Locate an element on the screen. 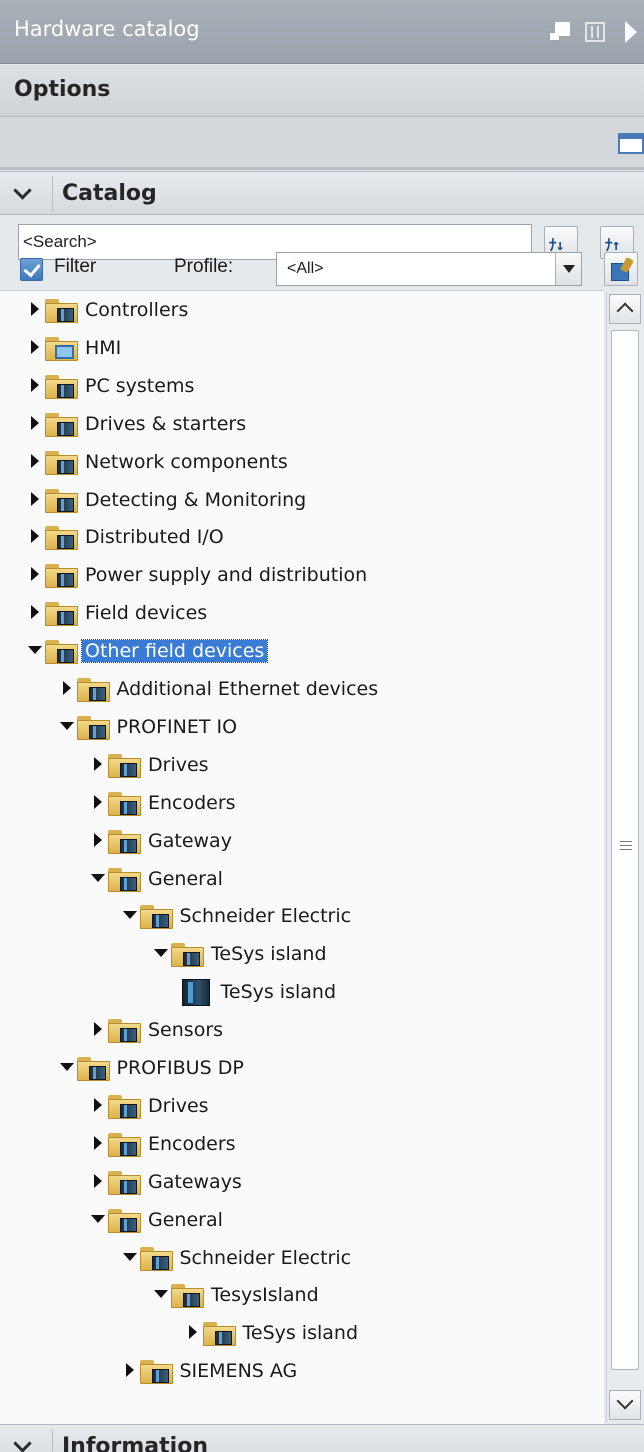 The width and height of the screenshot is (644, 1452). tree-item: PROFIBUS DP is located at coordinates (302, 1068).